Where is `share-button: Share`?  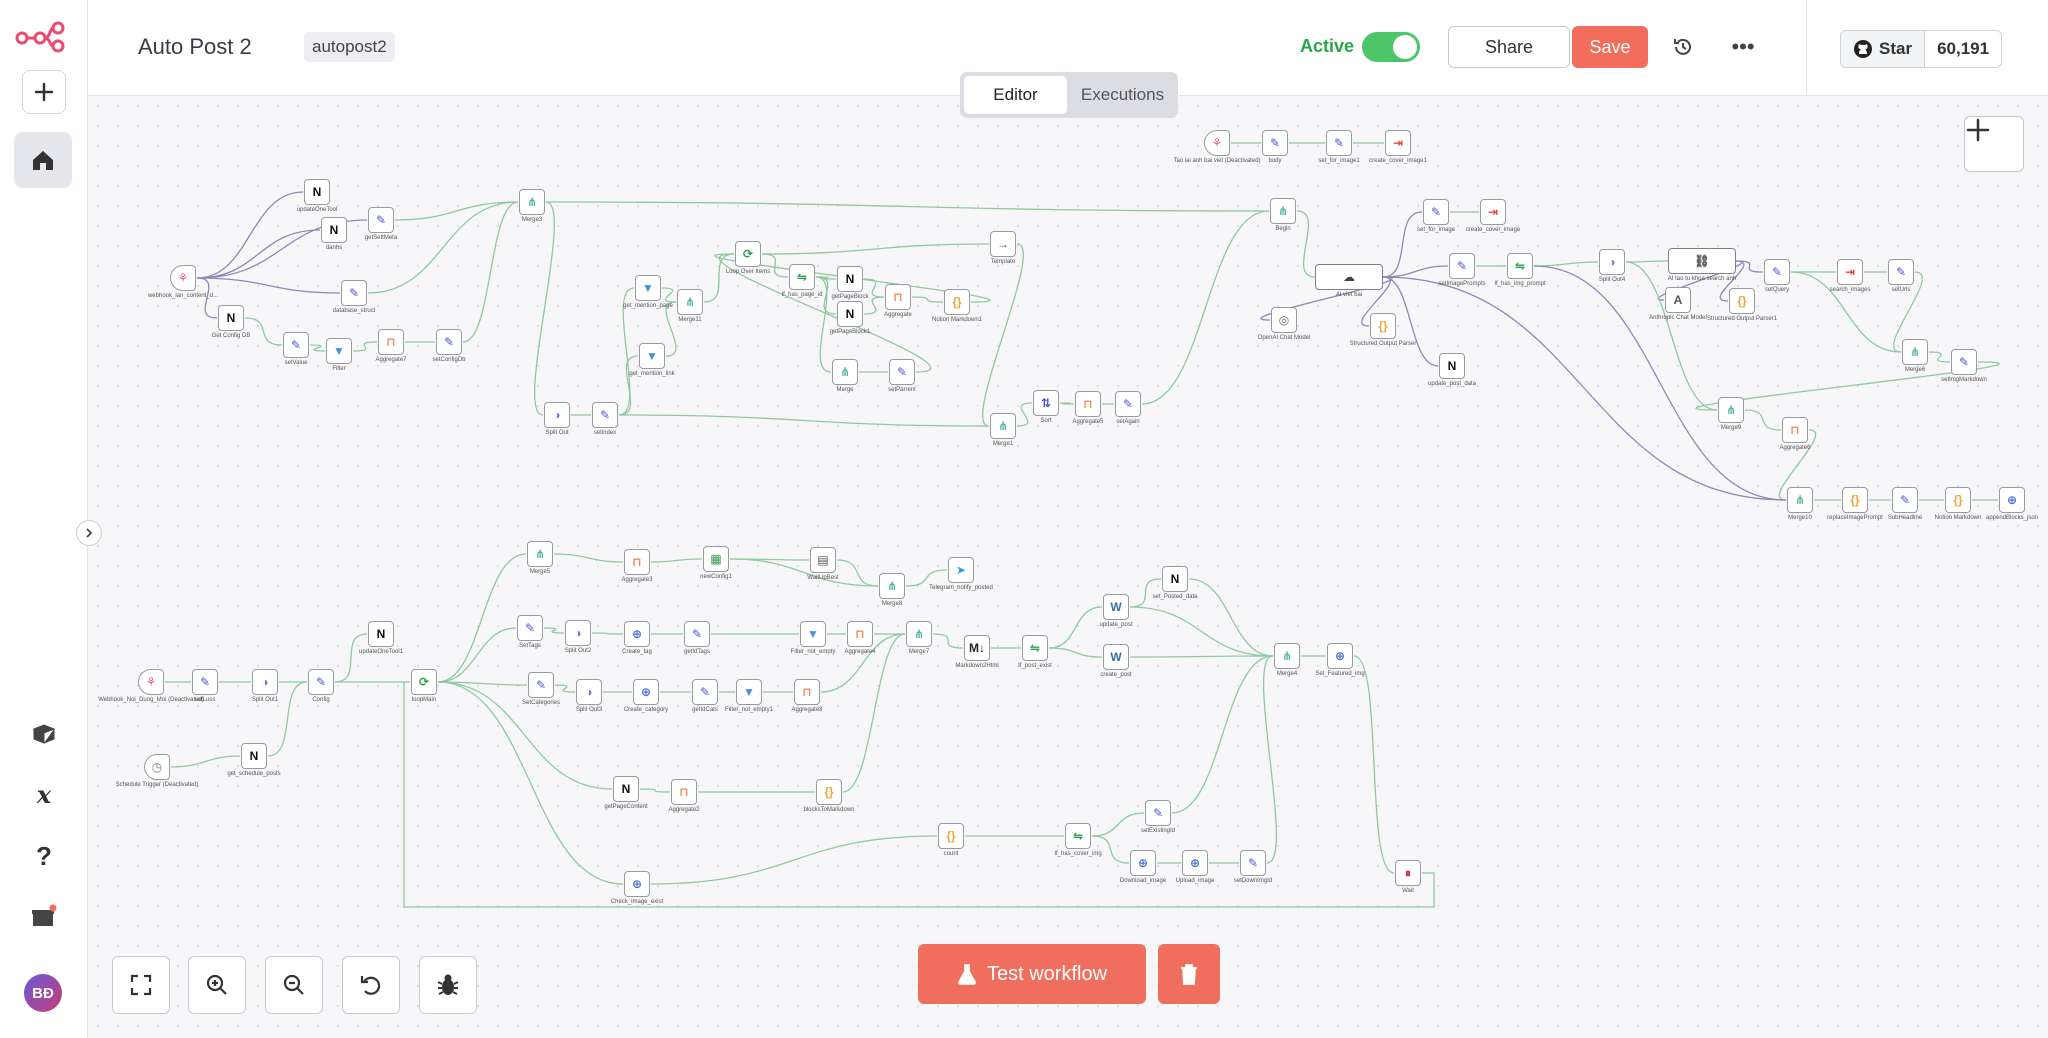
share-button: Share is located at coordinates (1509, 47).